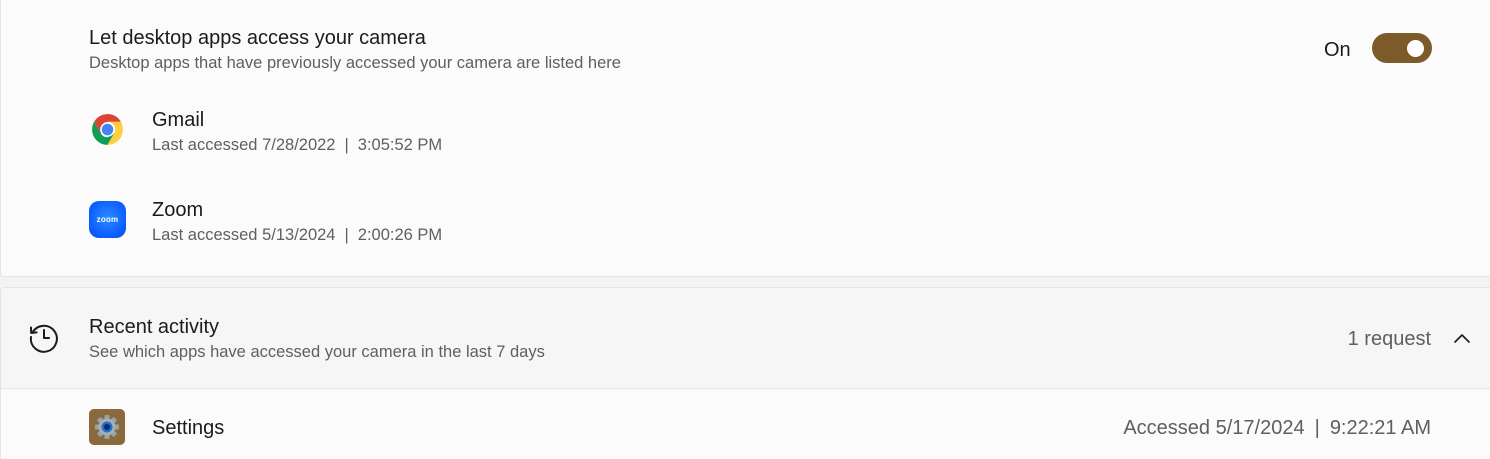 The image size is (1490, 459). I want to click on zoom-icon-text: zoom, so click(107, 219).